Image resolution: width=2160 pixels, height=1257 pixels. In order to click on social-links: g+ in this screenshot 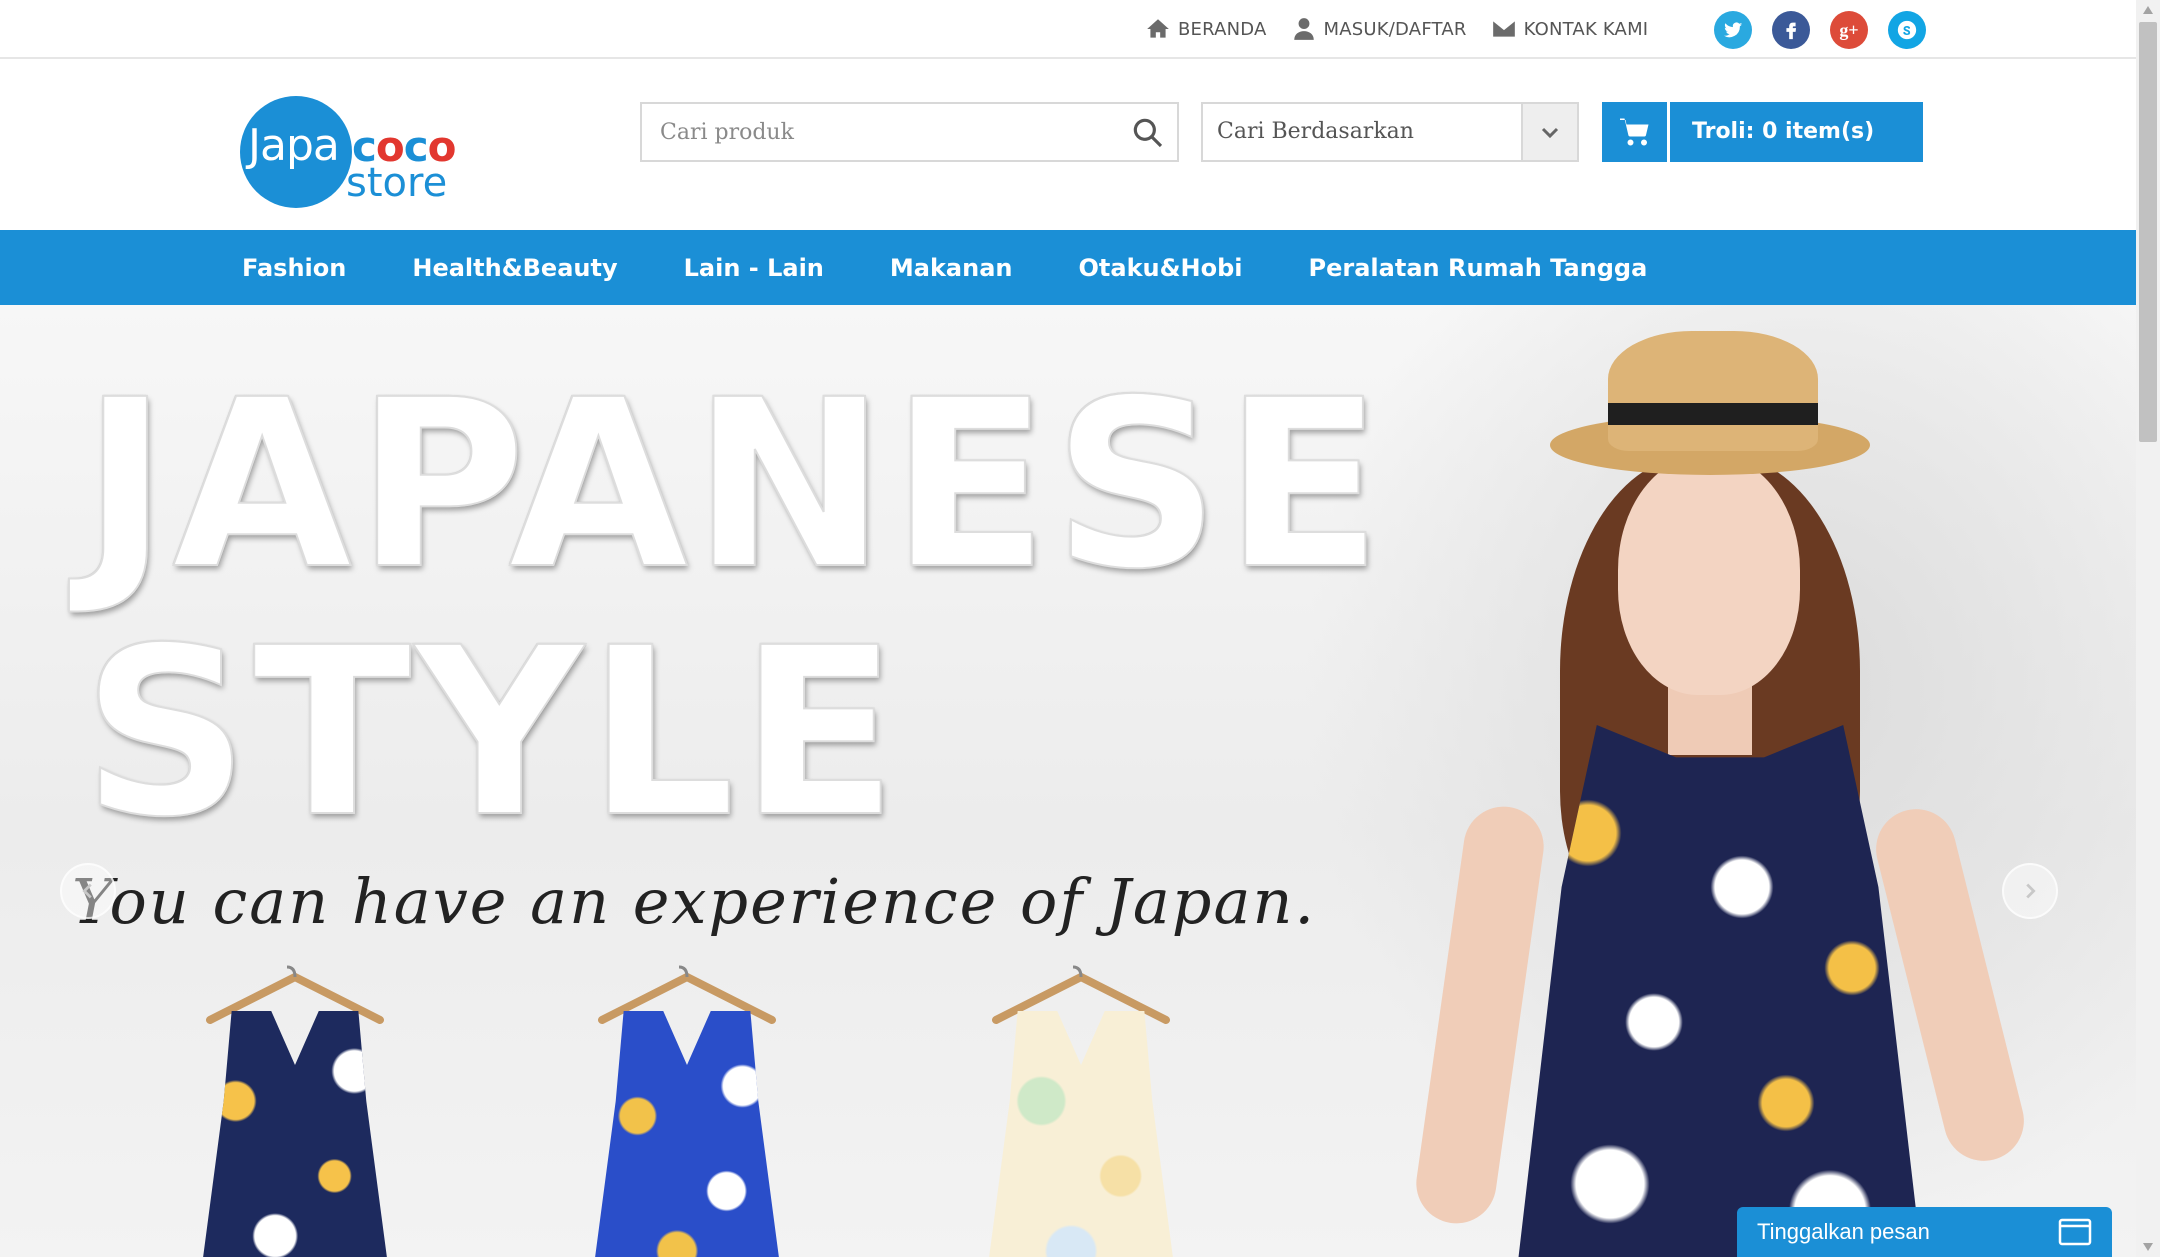, I will do `click(1830, 30)`.